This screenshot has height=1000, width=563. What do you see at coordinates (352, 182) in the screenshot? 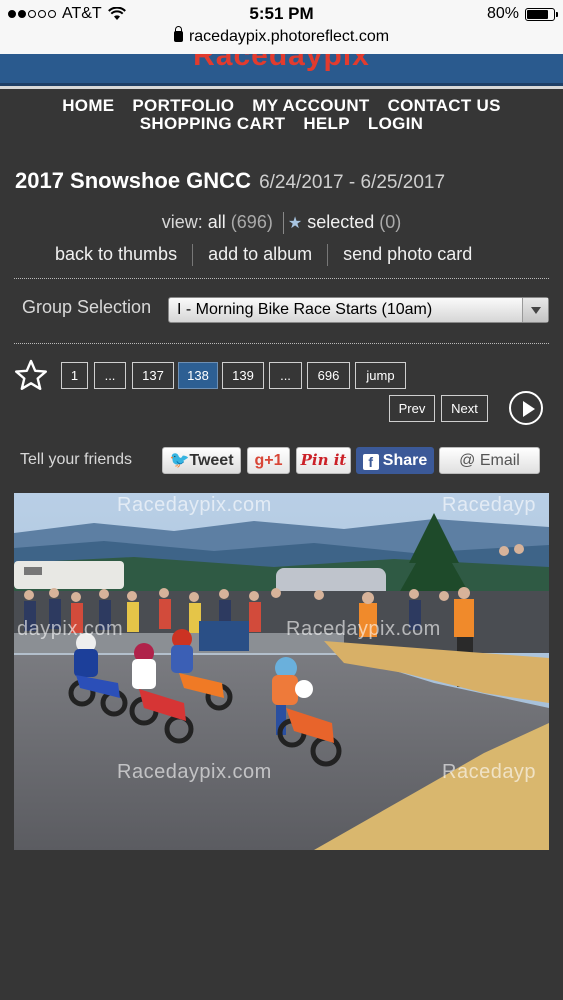
I see `event-dates: 6/24/2017 - 6/25/2017` at bounding box center [352, 182].